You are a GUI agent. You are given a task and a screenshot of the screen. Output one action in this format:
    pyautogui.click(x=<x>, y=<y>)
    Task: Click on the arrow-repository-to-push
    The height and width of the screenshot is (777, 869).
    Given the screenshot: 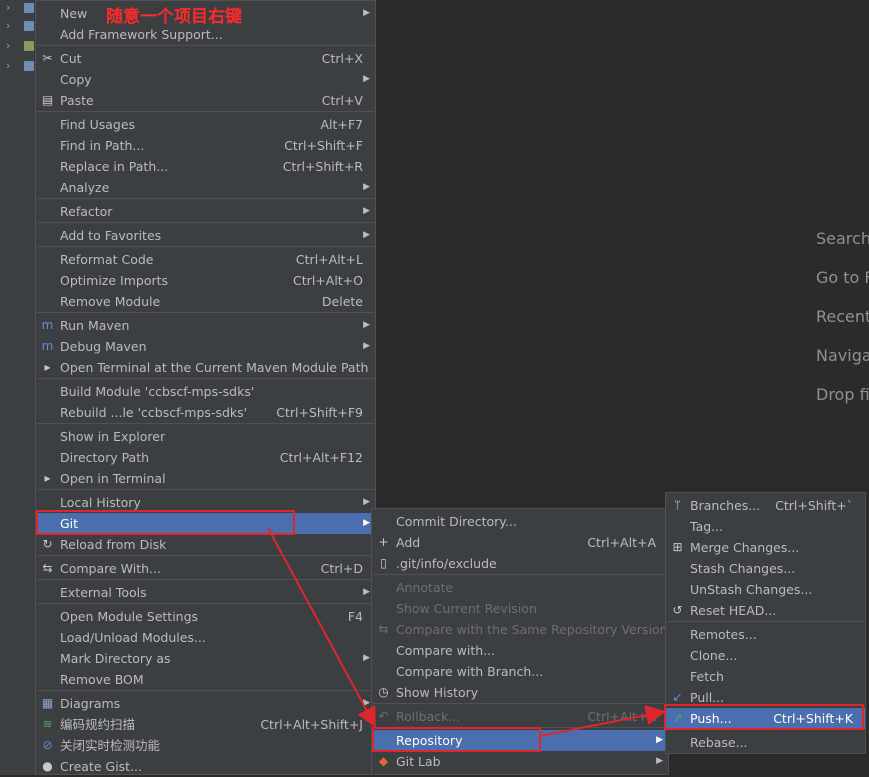 What is the action you would take?
    pyautogui.click(x=602, y=721)
    